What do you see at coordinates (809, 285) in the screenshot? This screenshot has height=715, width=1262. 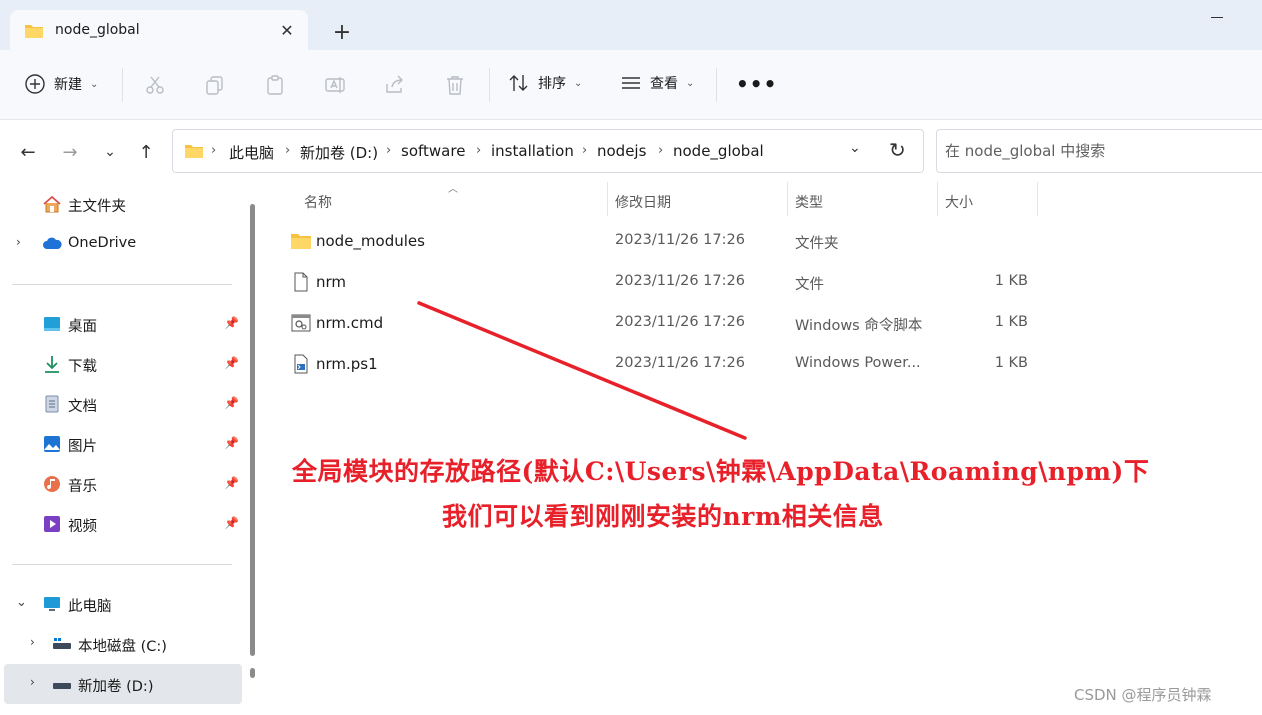 I see `file-type: 文件` at bounding box center [809, 285].